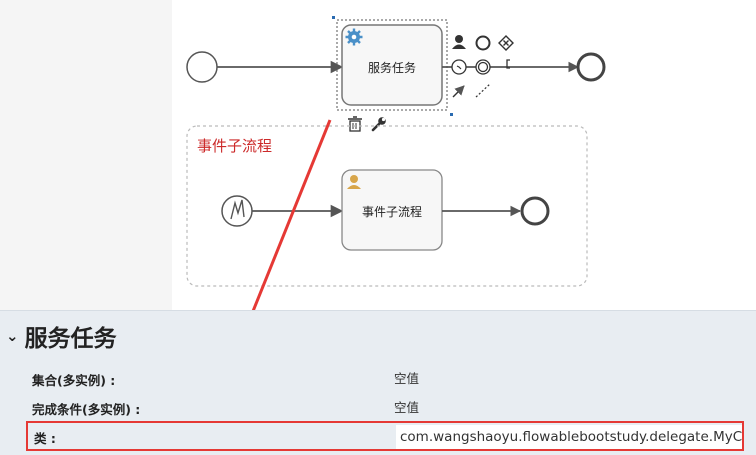 This screenshot has width=756, height=455. Describe the element at coordinates (459, 42) in the screenshot. I see `user-icon` at that location.